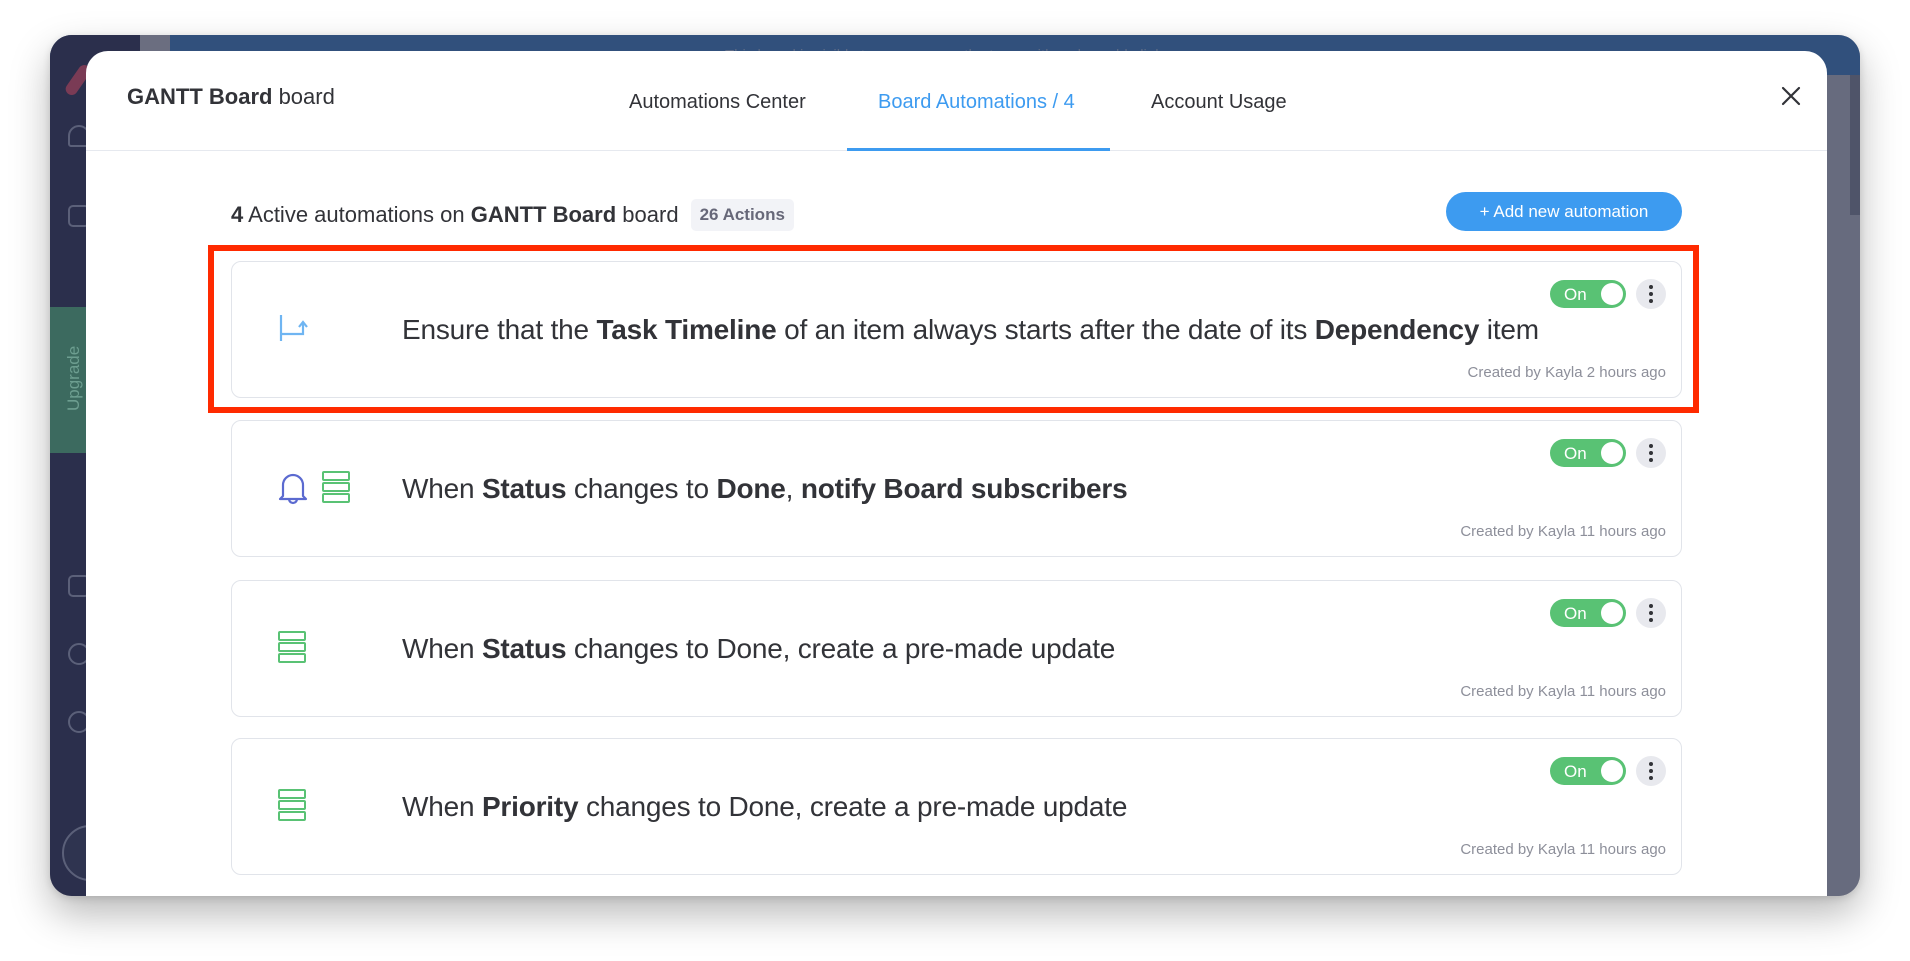  I want to click on automation-keyword: Task Timeline, so click(686, 329).